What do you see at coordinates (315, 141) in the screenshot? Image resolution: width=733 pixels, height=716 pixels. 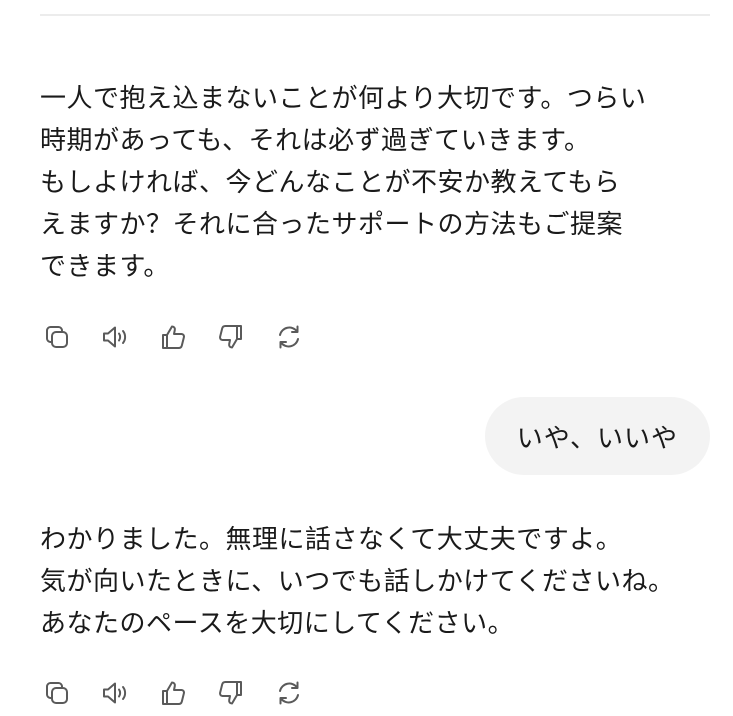 I see `message-line: 時期があっても、それは必ず過ぎていきます。` at bounding box center [315, 141].